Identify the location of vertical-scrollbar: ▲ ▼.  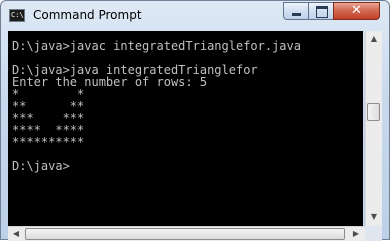
(373, 128).